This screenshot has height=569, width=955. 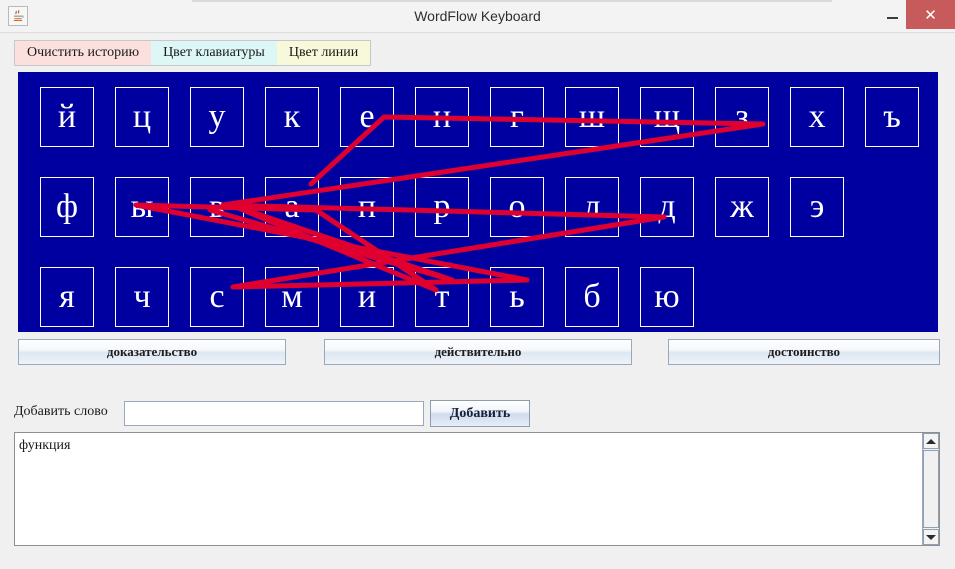 What do you see at coordinates (61, 411) in the screenshot?
I see `add-word-label: Добавить слово` at bounding box center [61, 411].